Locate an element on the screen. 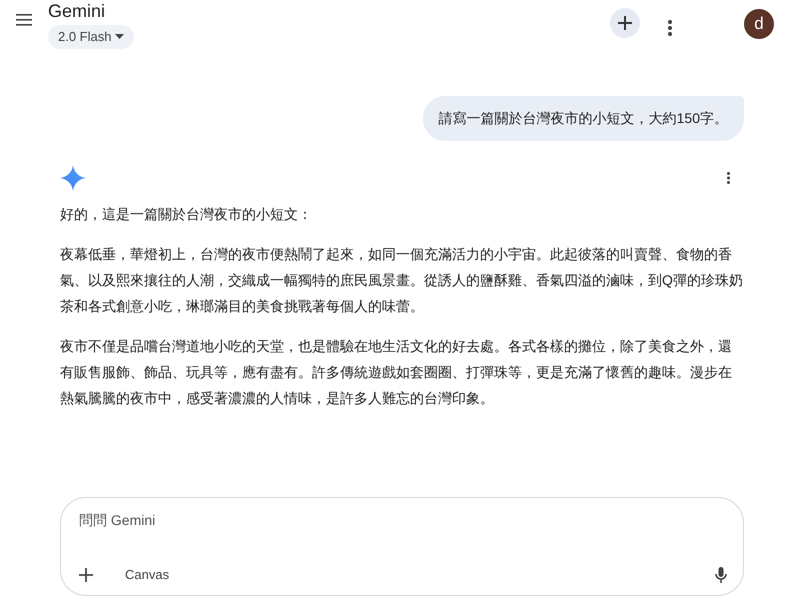 The image size is (800, 600). canvas-button: Canvas is located at coordinates (147, 575).